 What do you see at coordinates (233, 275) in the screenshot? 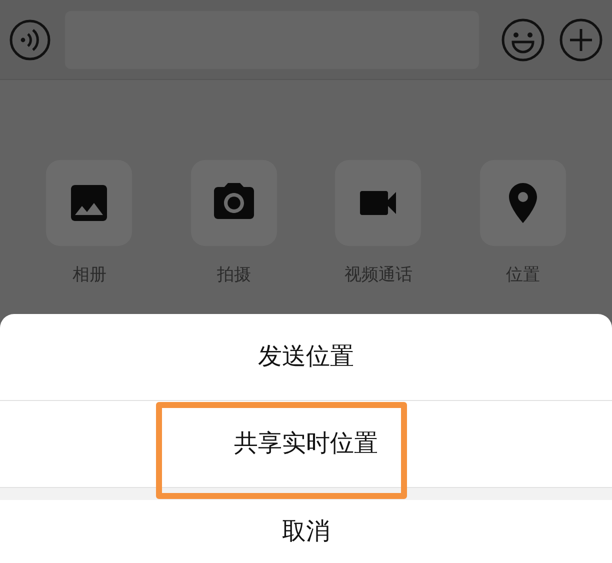
I see `attachment-label: 拍摄` at bounding box center [233, 275].